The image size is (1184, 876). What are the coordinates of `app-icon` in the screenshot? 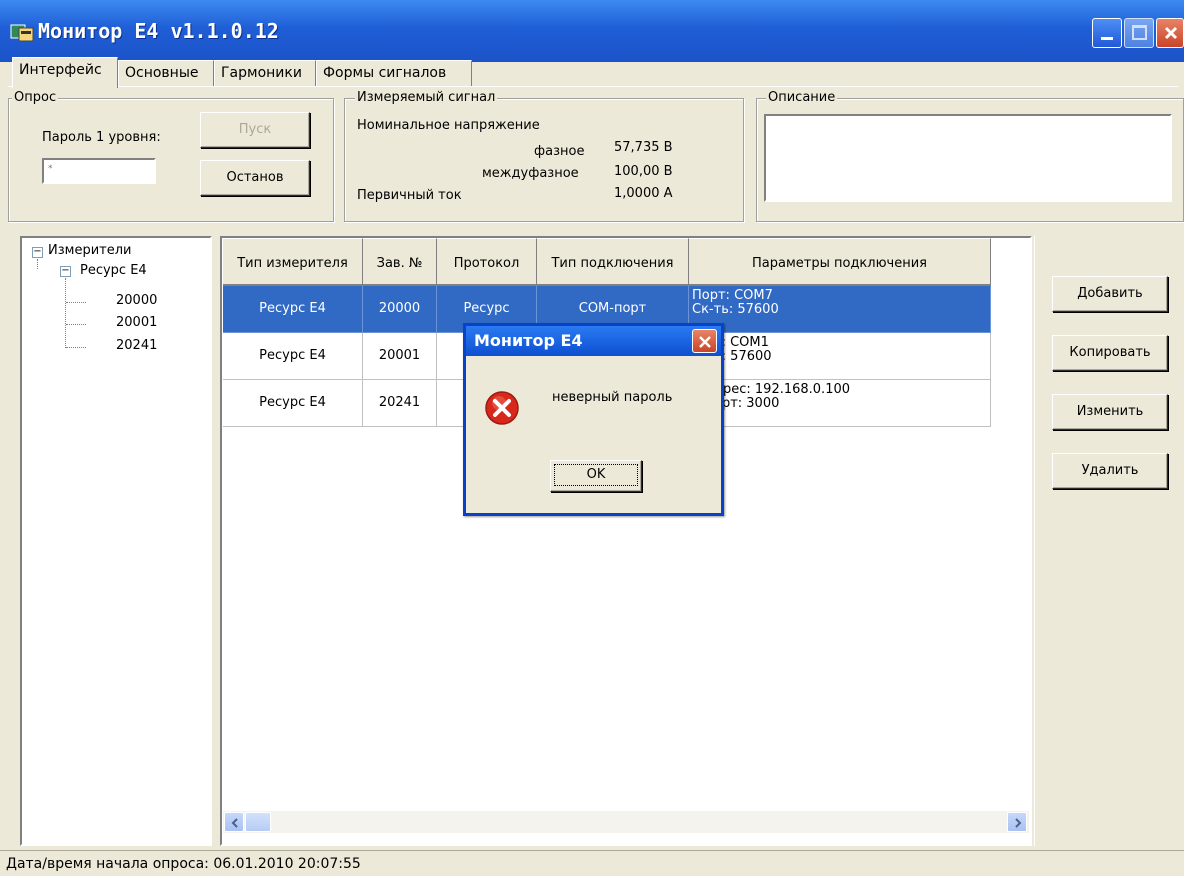 It's located at (22, 33).